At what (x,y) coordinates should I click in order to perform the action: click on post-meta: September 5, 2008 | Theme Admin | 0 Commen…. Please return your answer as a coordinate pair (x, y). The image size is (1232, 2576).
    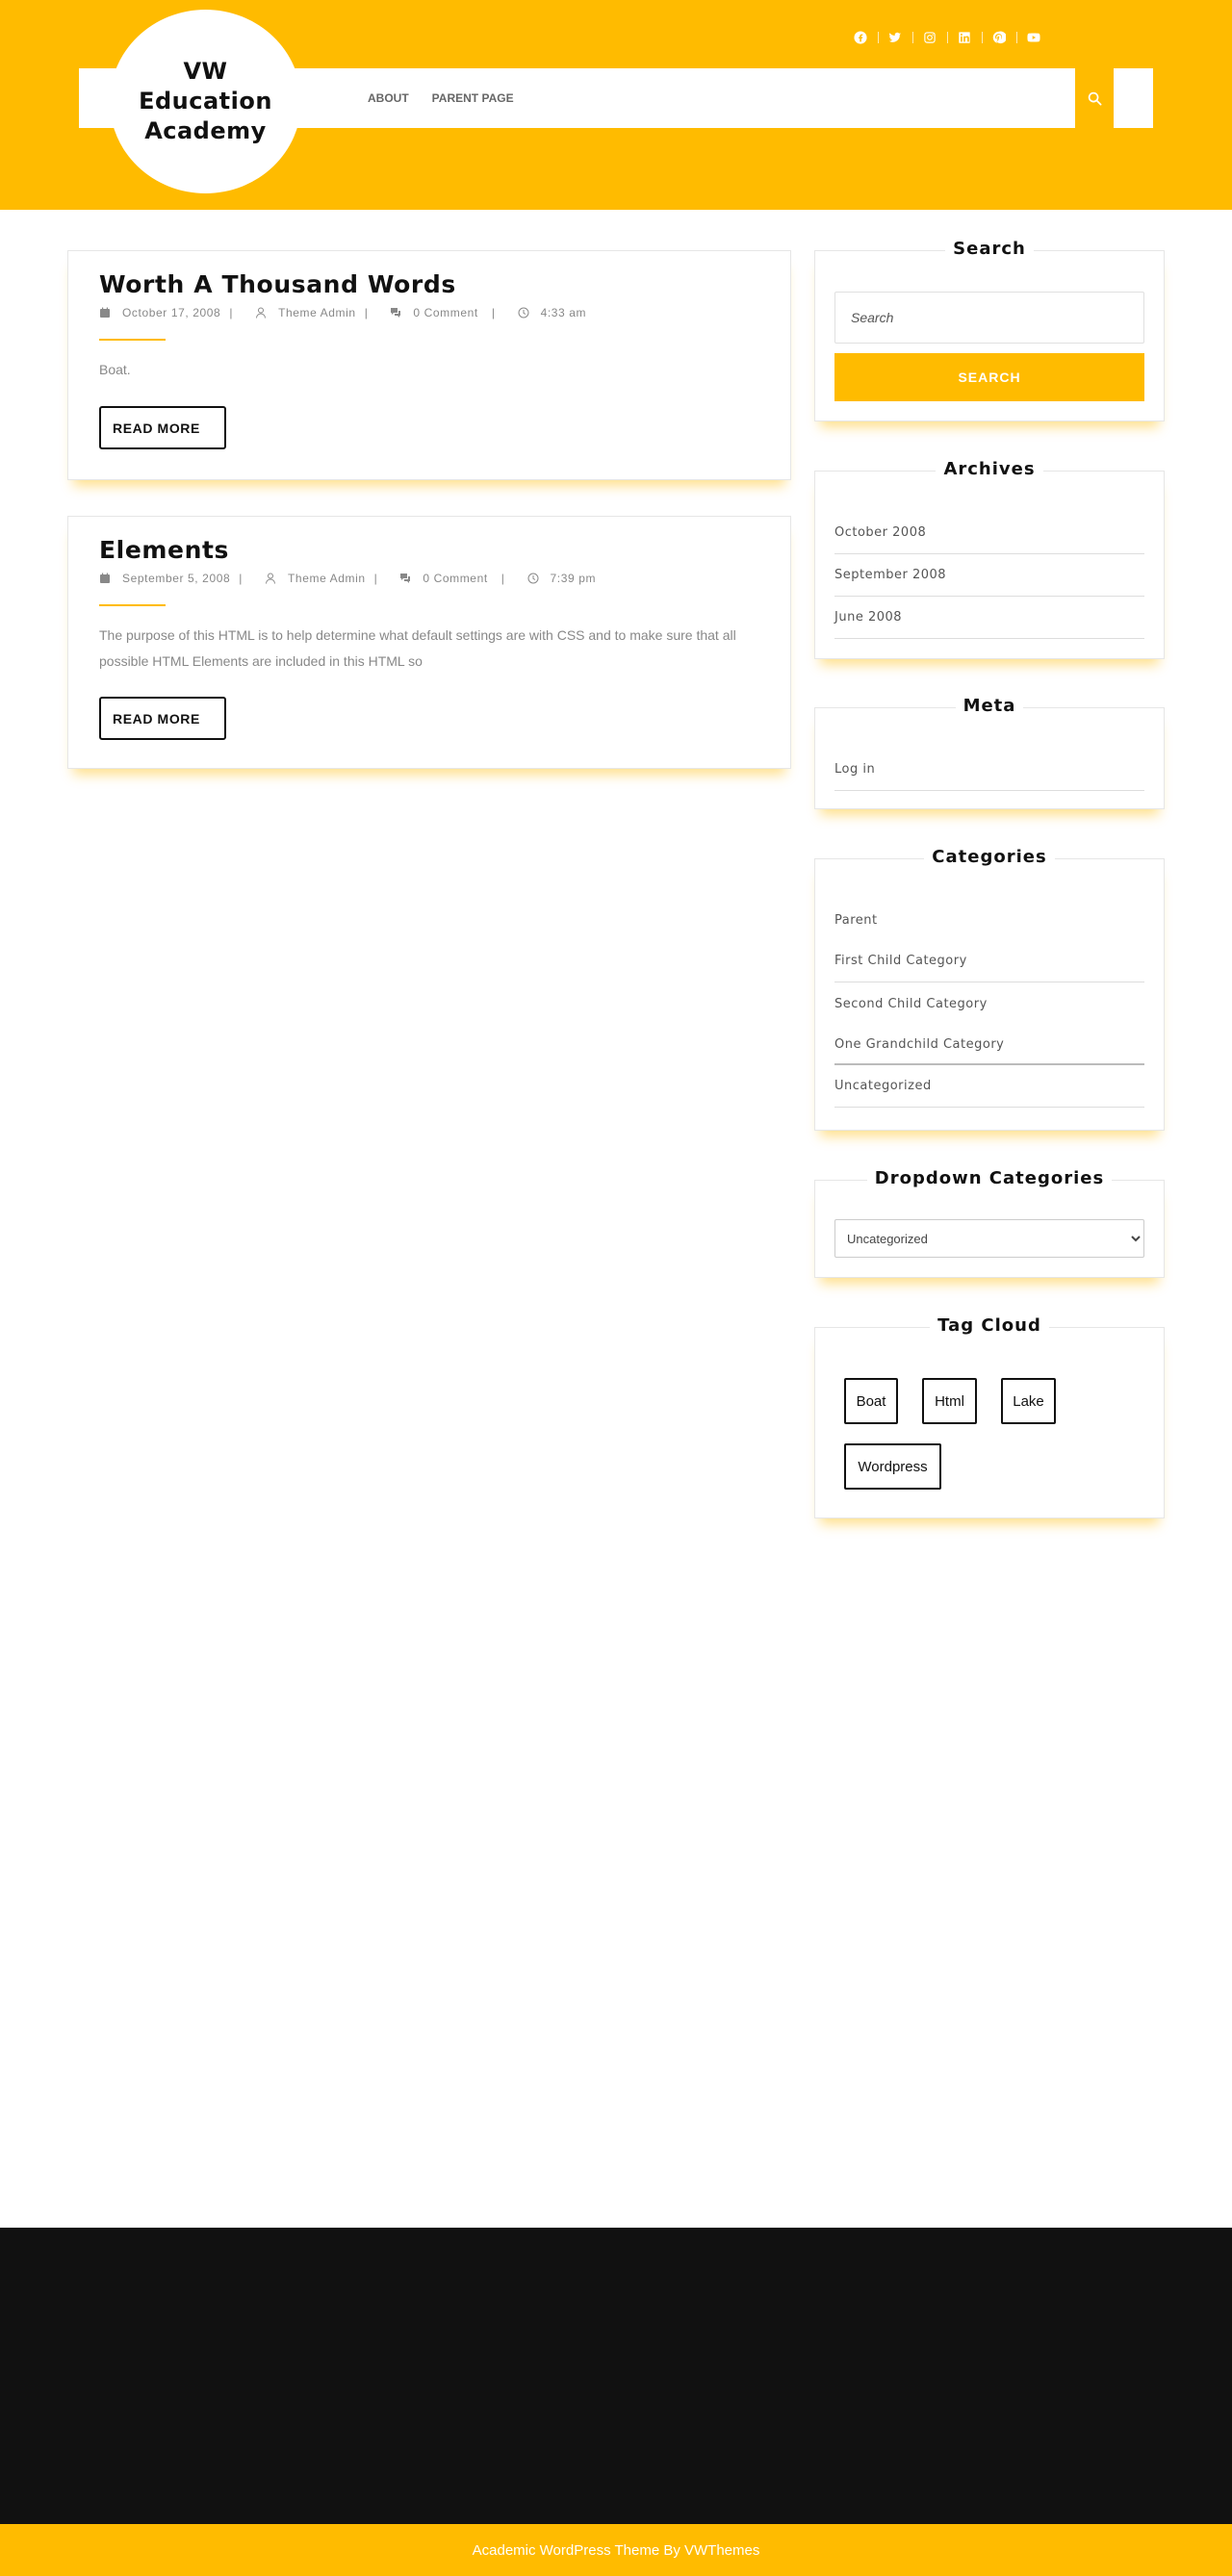
    Looking at the image, I should click on (347, 578).